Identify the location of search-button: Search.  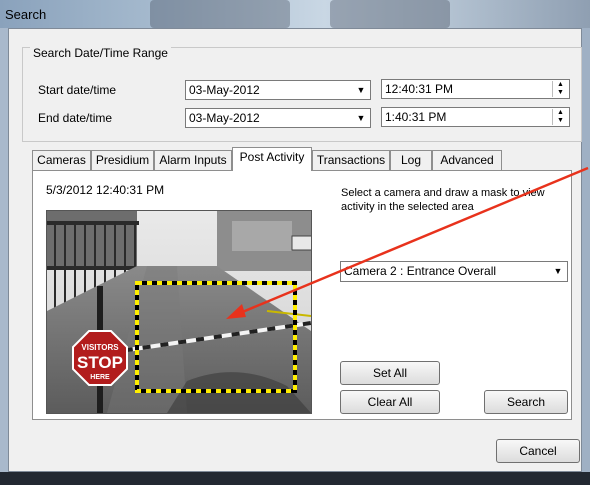
(526, 402).